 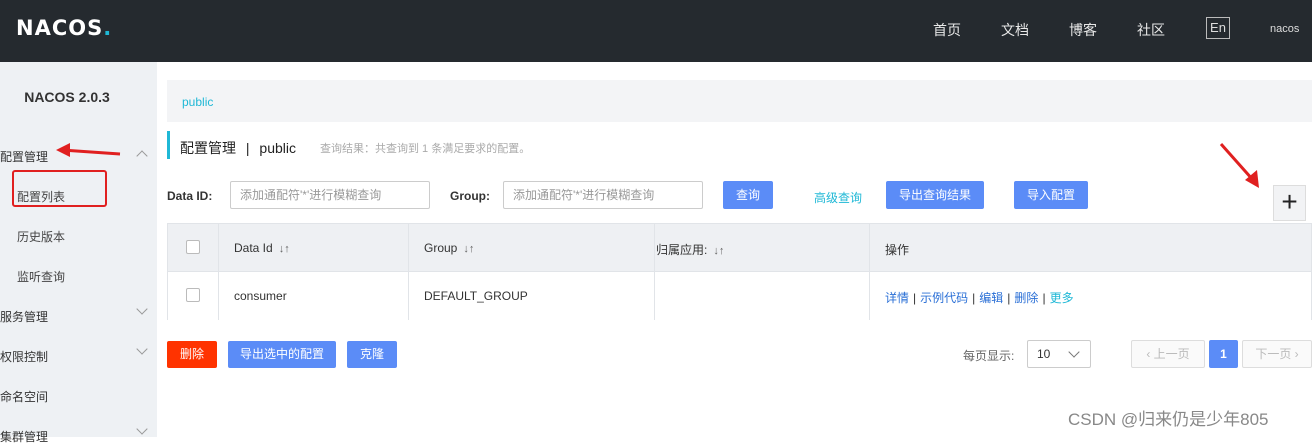 I want to click on user-name: nacos, so click(x=1284, y=29).